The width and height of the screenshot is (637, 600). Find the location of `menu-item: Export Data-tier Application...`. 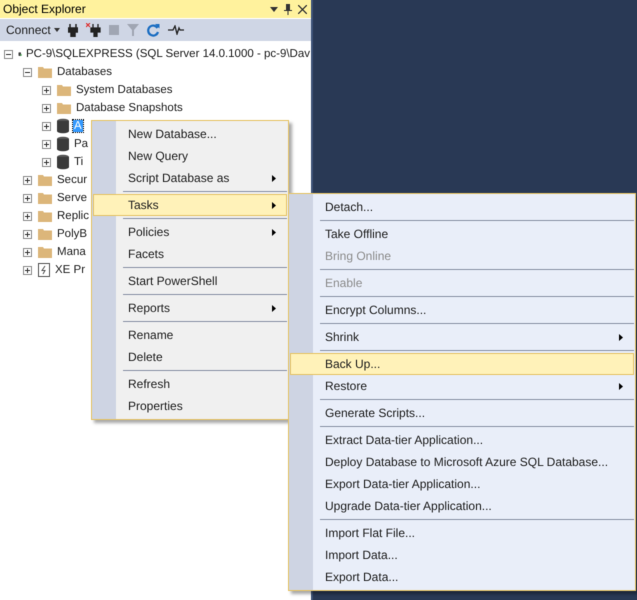

menu-item: Export Data-tier Application... is located at coordinates (462, 484).